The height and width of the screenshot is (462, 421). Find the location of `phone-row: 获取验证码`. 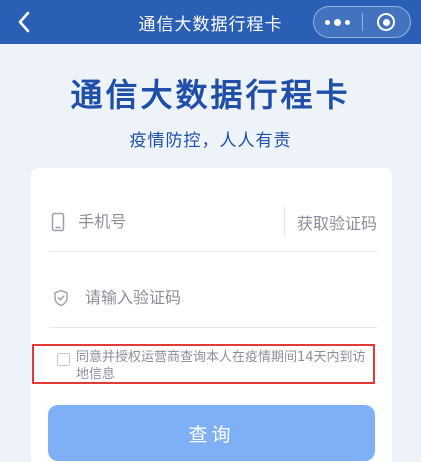

phone-row: 获取验证码 is located at coordinates (213, 222).